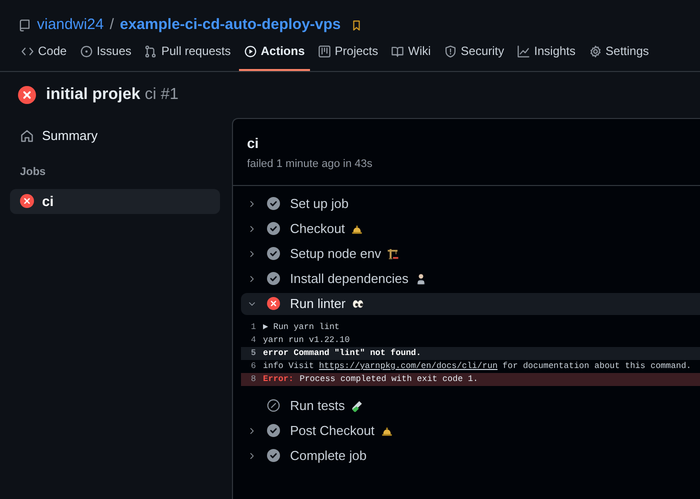 The image size is (700, 499). What do you see at coordinates (288, 366) in the screenshot?
I see `log-text: info Visit` at bounding box center [288, 366].